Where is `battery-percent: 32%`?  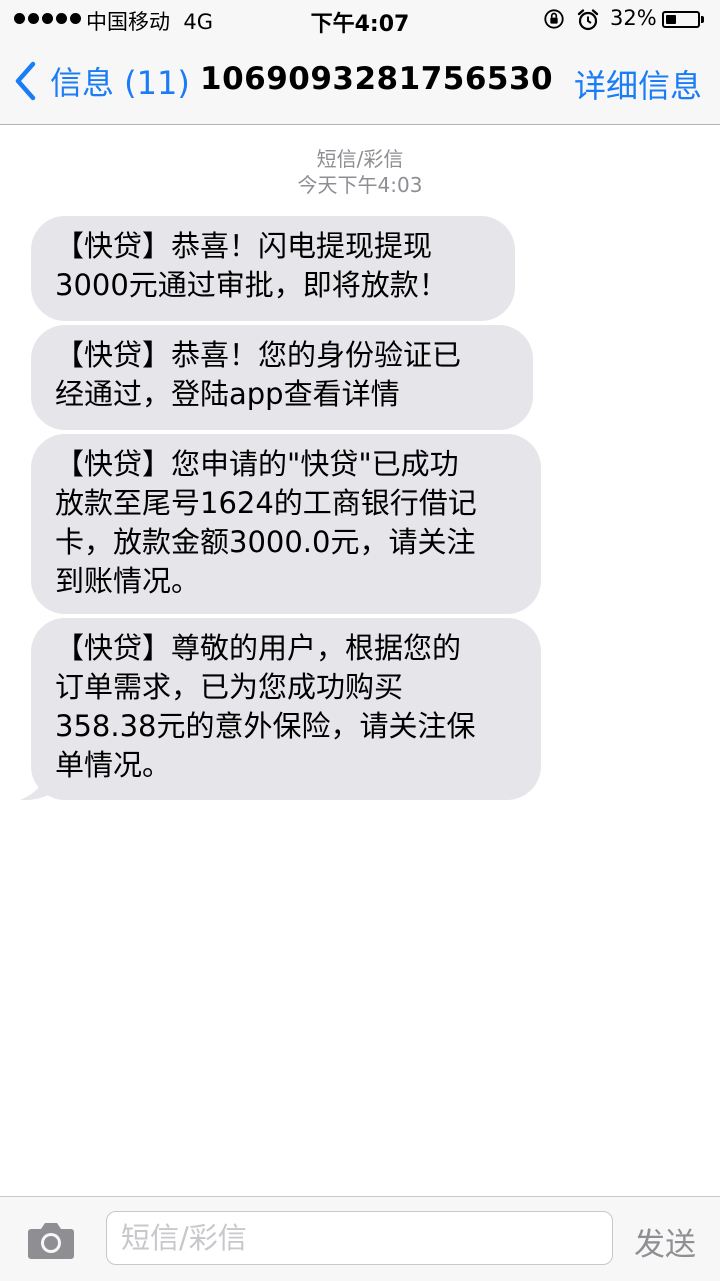 battery-percent: 32% is located at coordinates (633, 18).